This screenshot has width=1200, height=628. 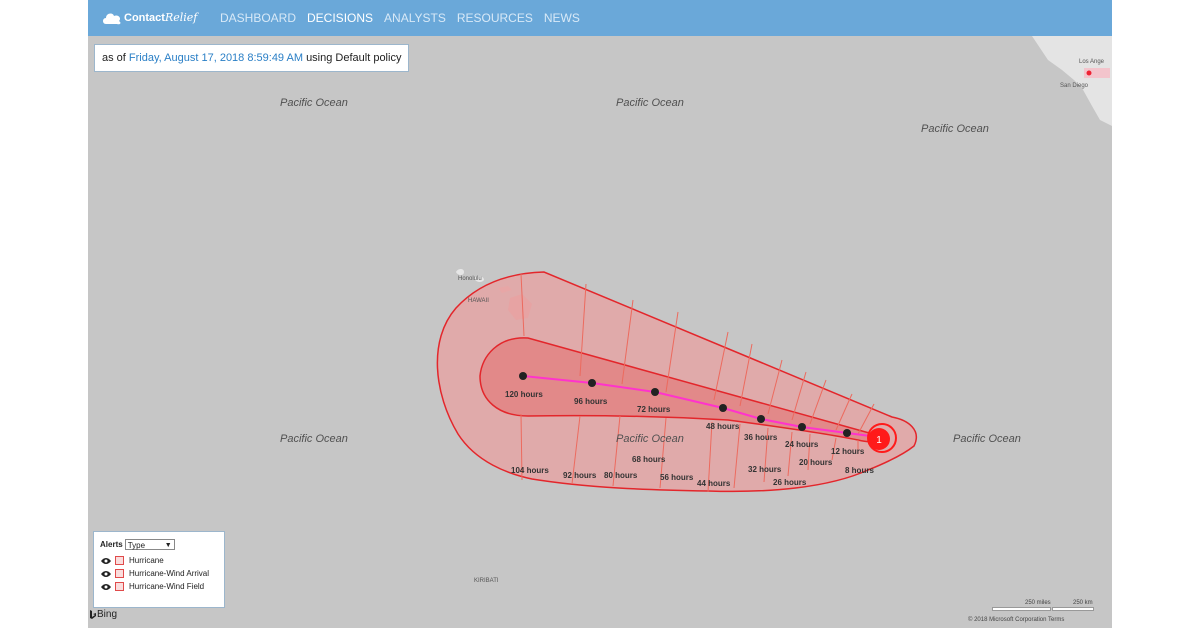 What do you see at coordinates (111, 544) in the screenshot?
I see `legend-title: Alerts` at bounding box center [111, 544].